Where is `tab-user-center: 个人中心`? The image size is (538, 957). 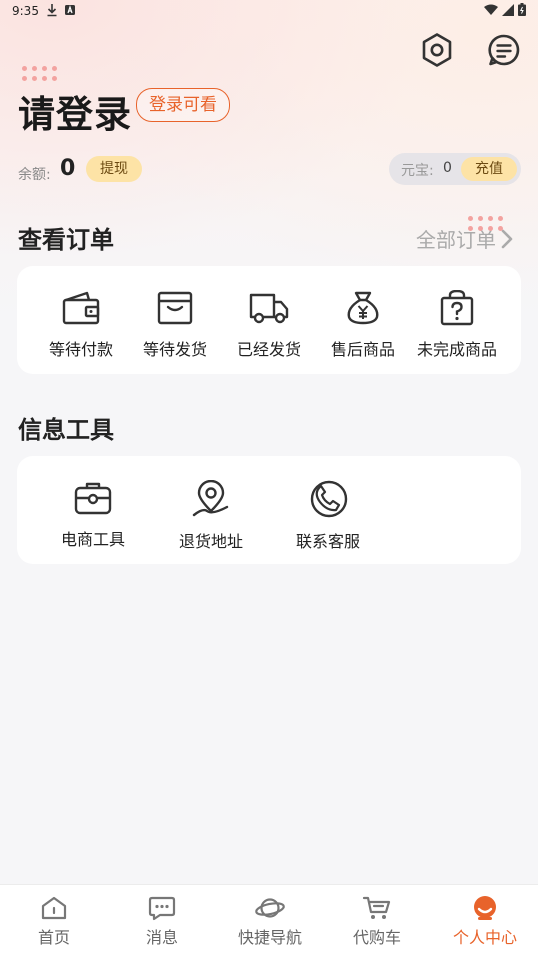
tab-user-center: 个人中心 is located at coordinates (485, 921).